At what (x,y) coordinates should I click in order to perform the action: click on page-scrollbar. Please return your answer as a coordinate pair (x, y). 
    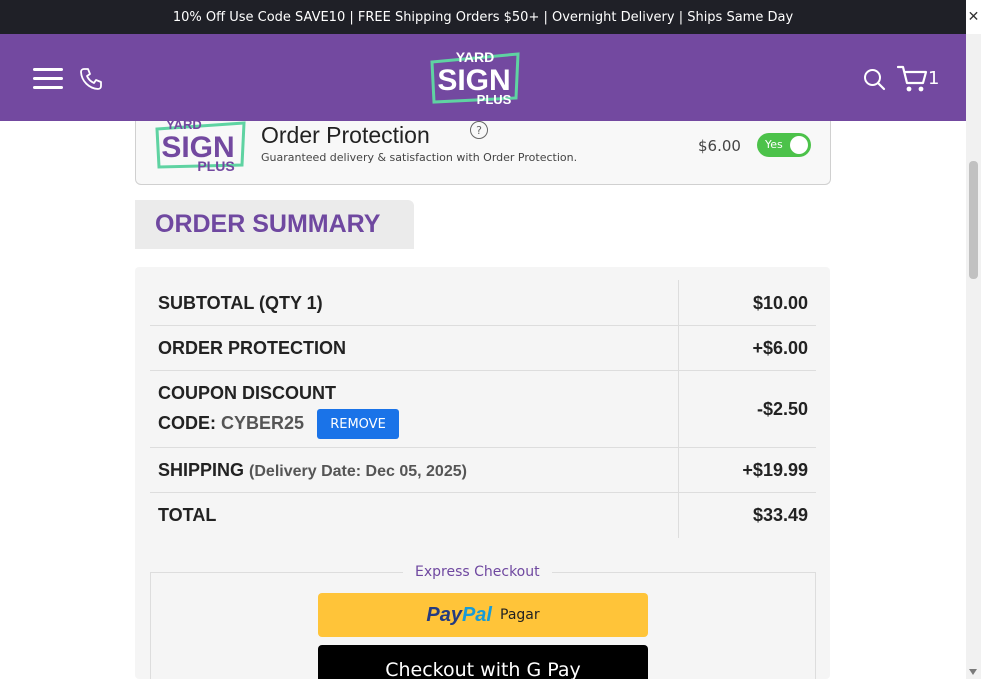
    Looking at the image, I should click on (973, 356).